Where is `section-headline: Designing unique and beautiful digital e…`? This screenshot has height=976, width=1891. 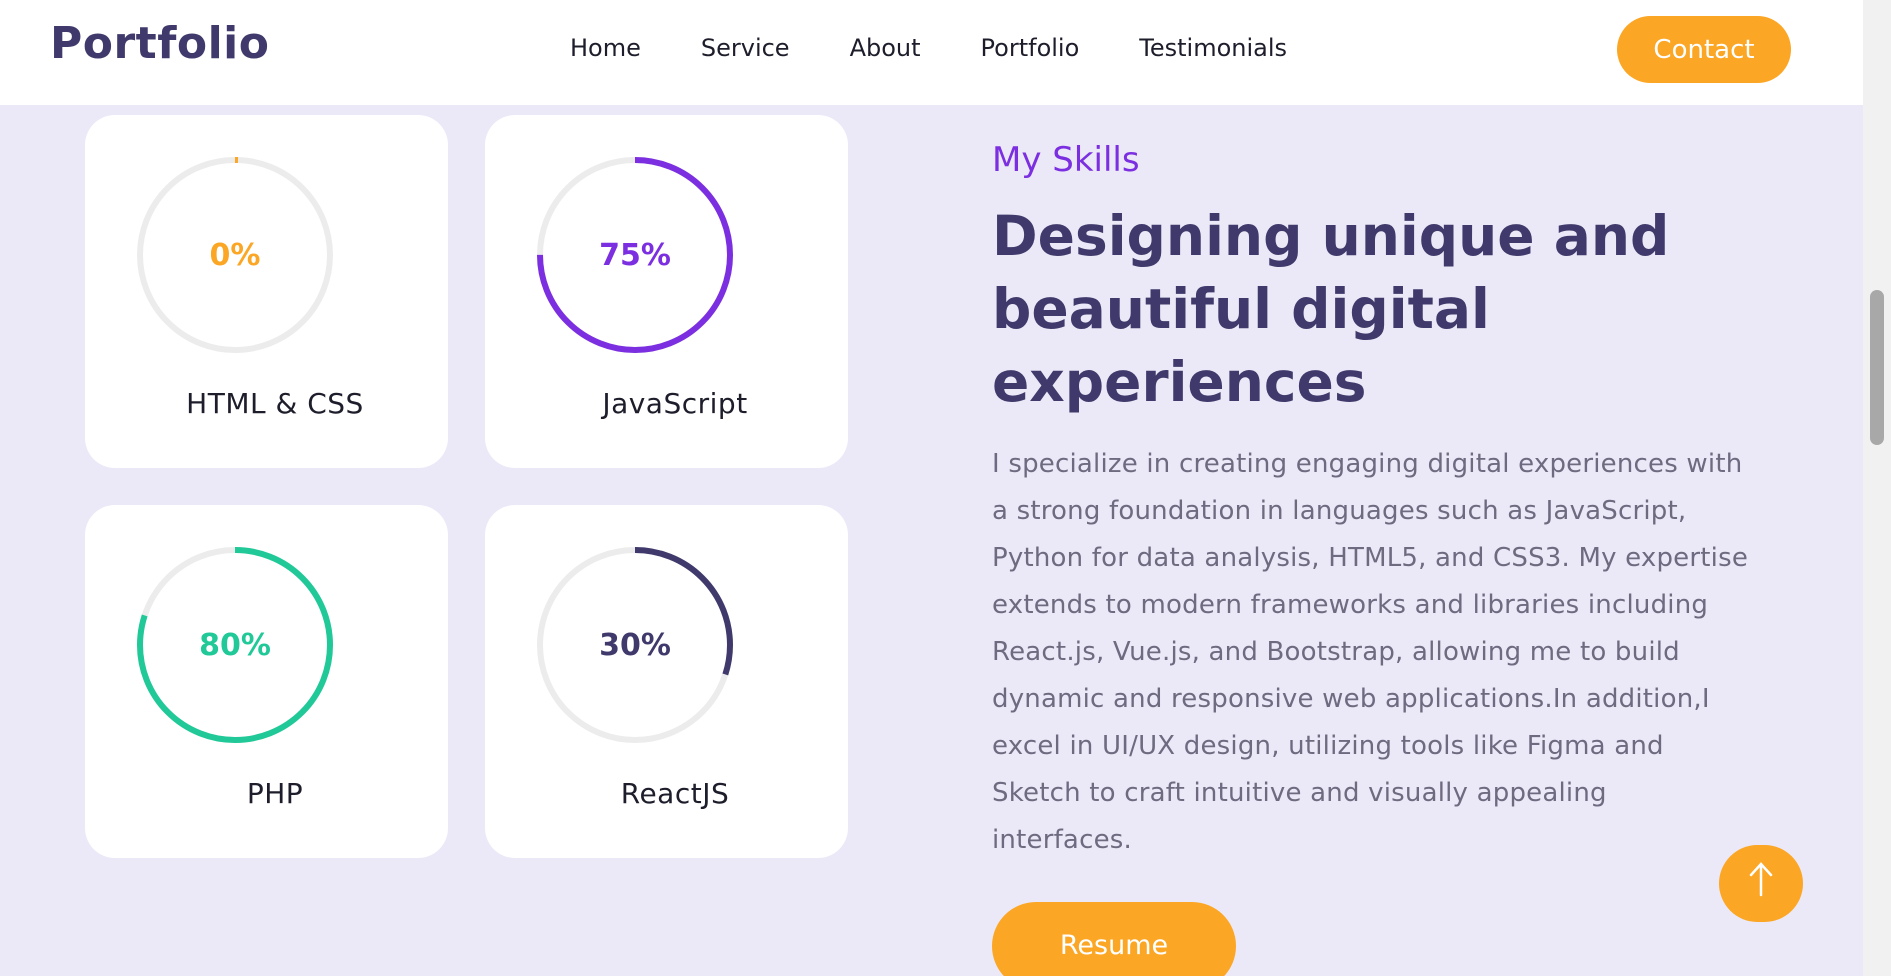 section-headline: Designing unique and beautiful digital e… is located at coordinates (1331, 309).